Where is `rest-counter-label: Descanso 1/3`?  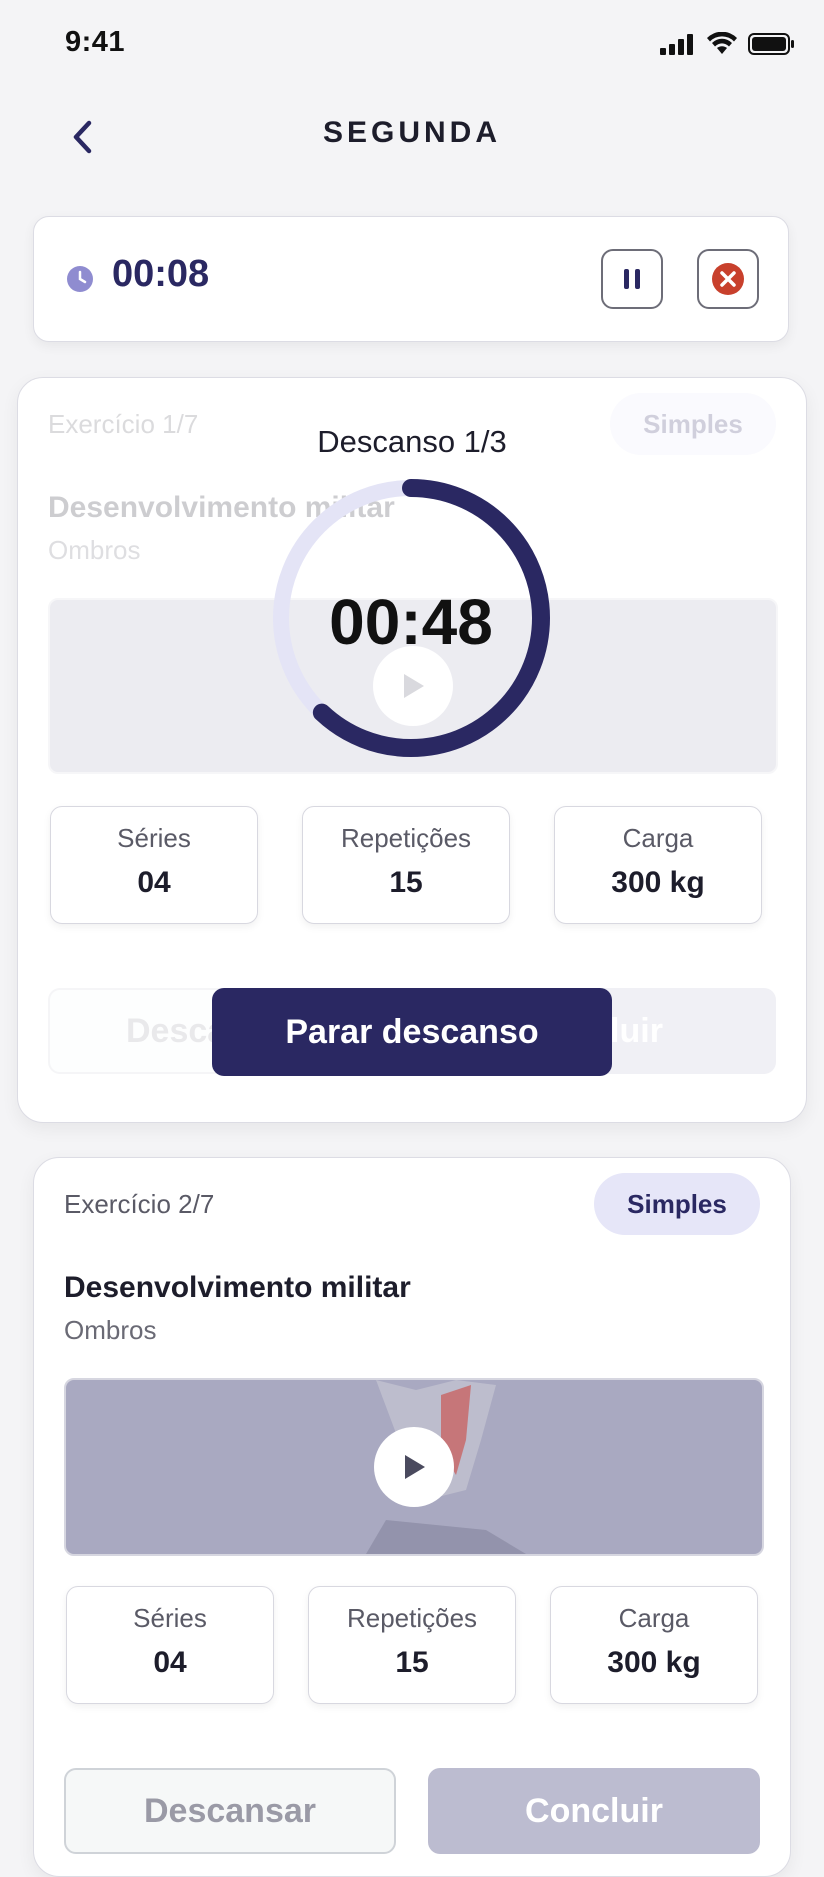 rest-counter-label: Descanso 1/3 is located at coordinates (412, 441).